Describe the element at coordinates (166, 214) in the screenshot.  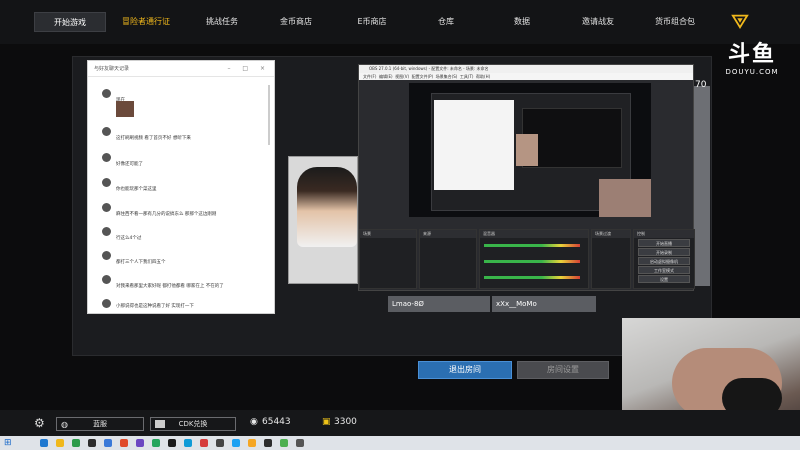
I see `message-text: 麻住西不看一那有几分的说搞东么 那那个这边刚刚` at that location.